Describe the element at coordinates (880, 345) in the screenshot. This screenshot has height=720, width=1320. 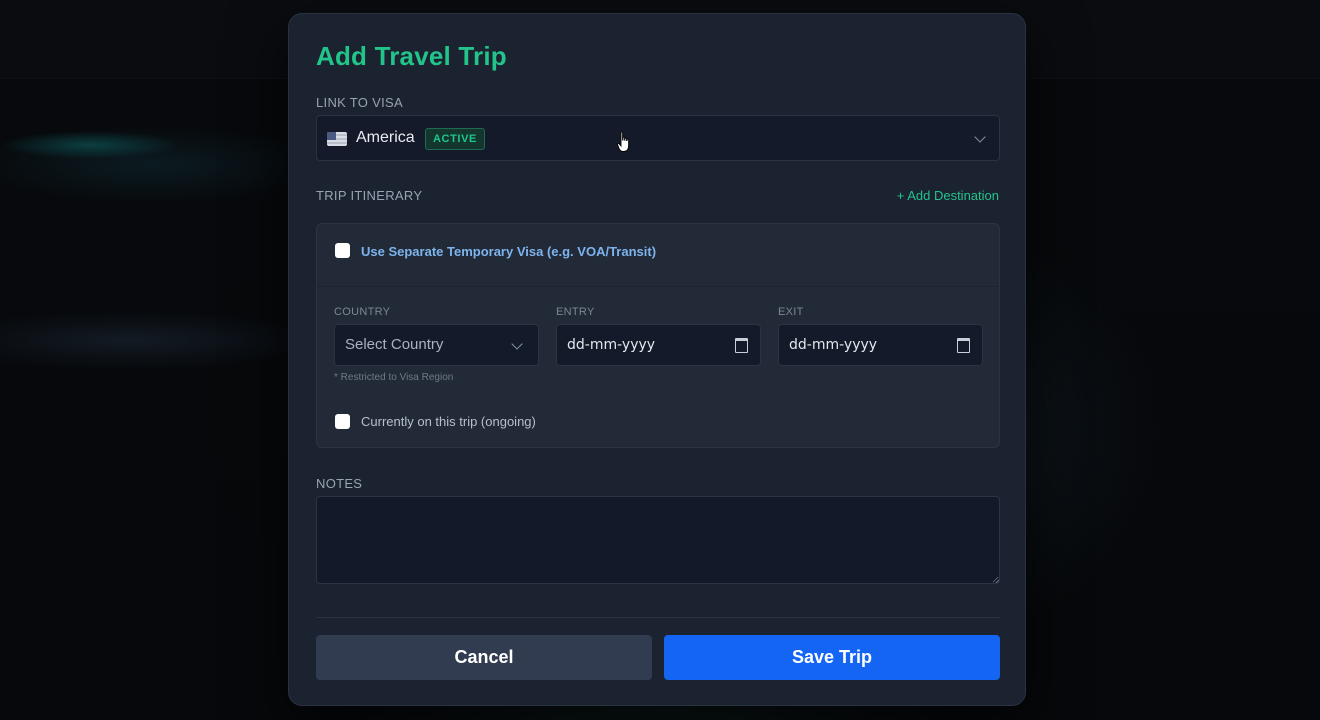
I see `exit-date-input: dd-mm-yyyy` at that location.